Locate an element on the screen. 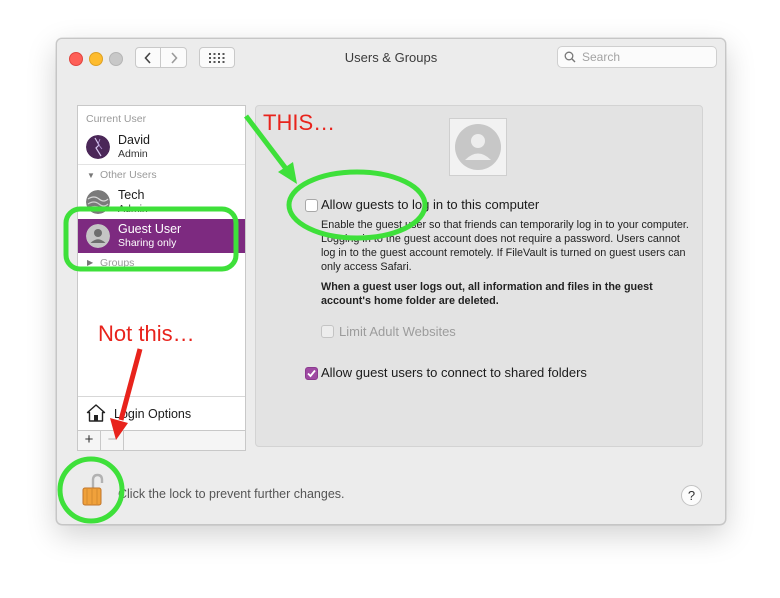  guest-avatar-image is located at coordinates (478, 147).